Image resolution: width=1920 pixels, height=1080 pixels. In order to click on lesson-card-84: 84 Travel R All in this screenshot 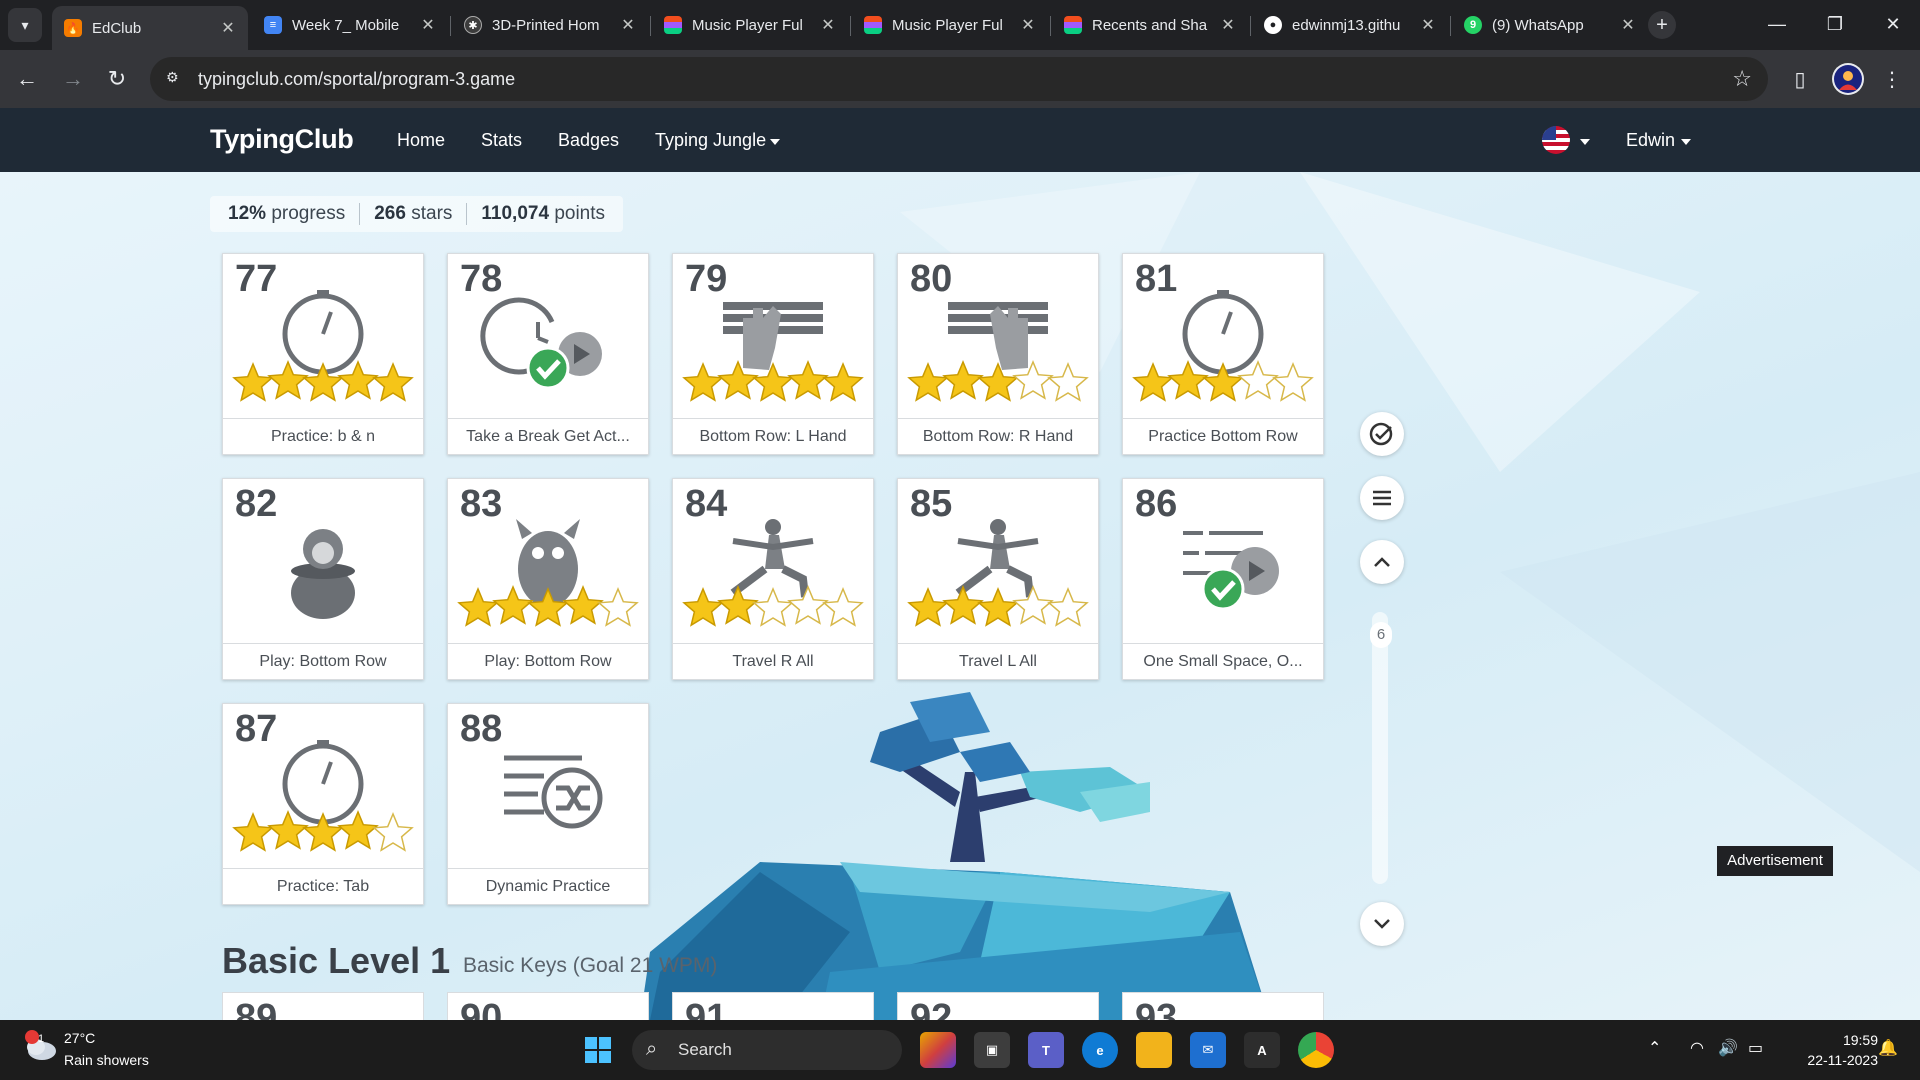, I will do `click(773, 579)`.